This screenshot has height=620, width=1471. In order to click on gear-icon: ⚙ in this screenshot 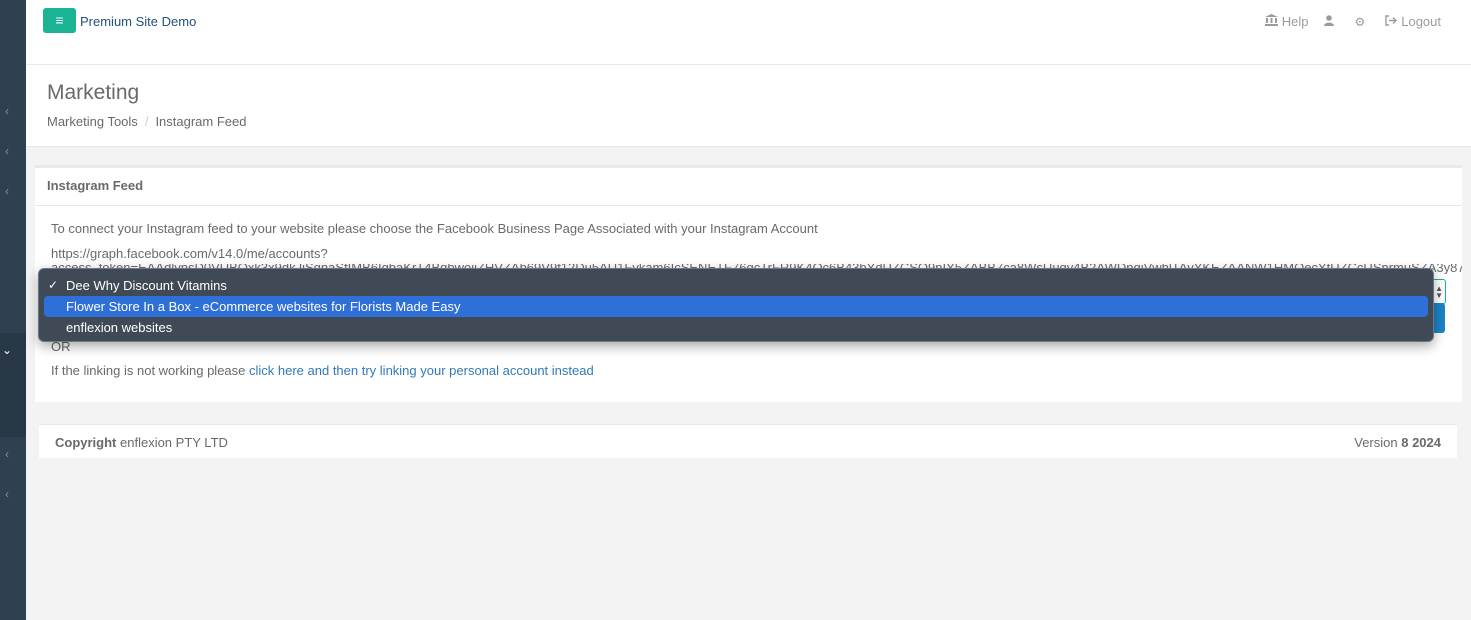, I will do `click(1360, 21)`.